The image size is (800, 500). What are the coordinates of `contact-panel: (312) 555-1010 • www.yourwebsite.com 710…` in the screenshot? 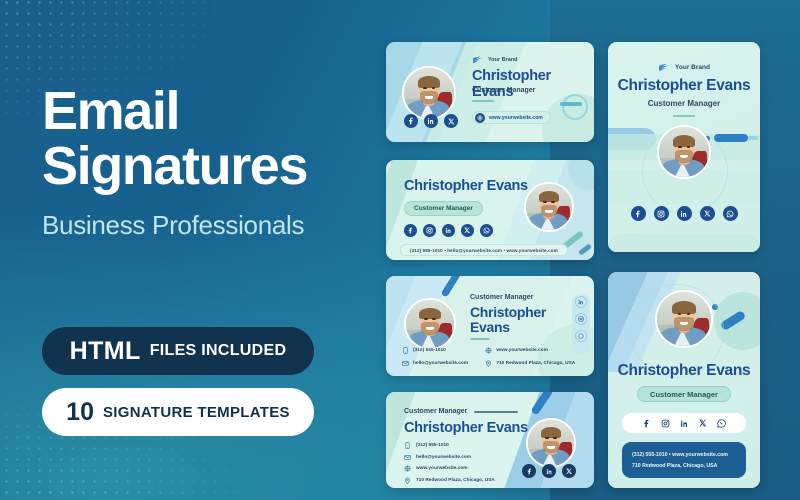 It's located at (684, 460).